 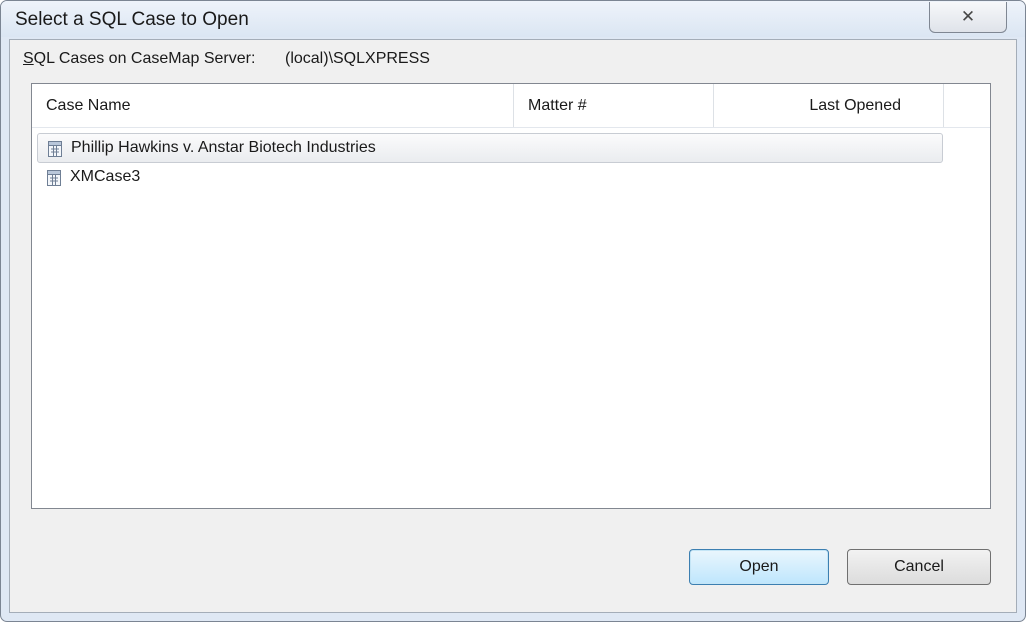 I want to click on list-header: Case Name Matter # Last Opened, so click(x=511, y=106).